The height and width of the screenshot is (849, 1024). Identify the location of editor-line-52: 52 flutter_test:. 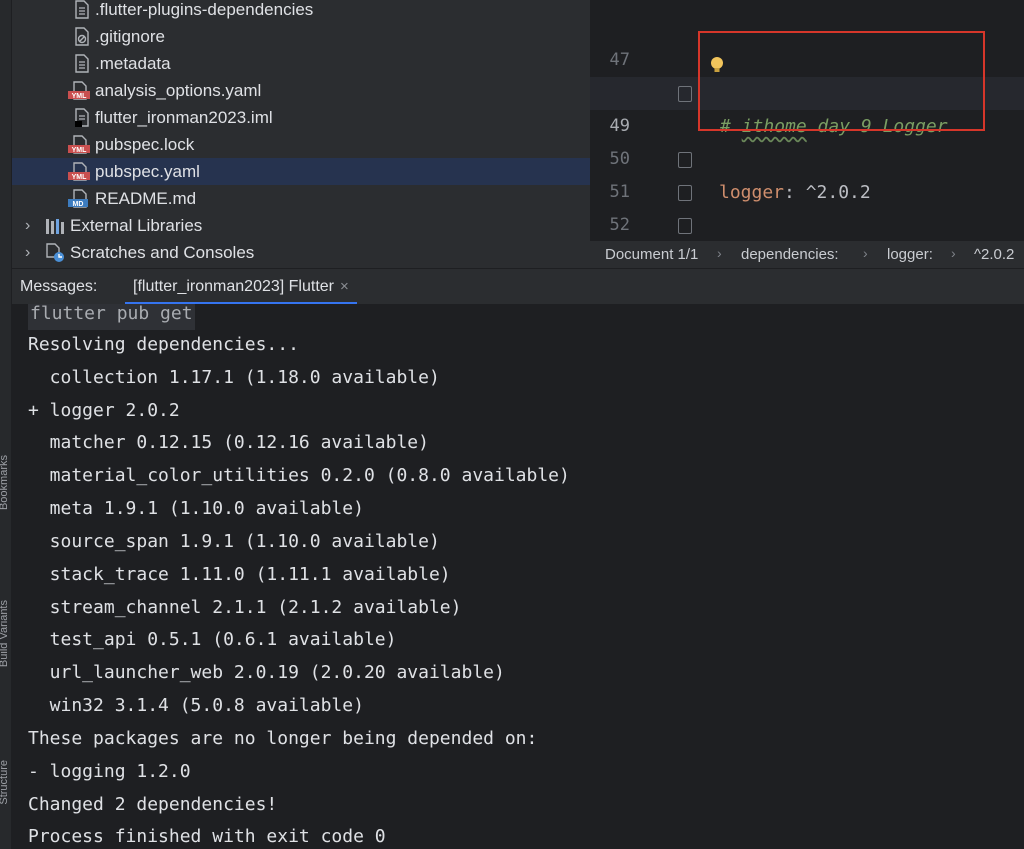
(807, 205).